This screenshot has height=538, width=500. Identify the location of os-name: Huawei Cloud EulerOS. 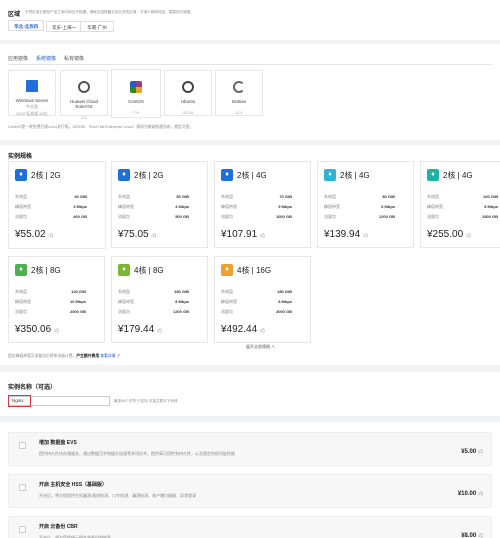
(83, 104).